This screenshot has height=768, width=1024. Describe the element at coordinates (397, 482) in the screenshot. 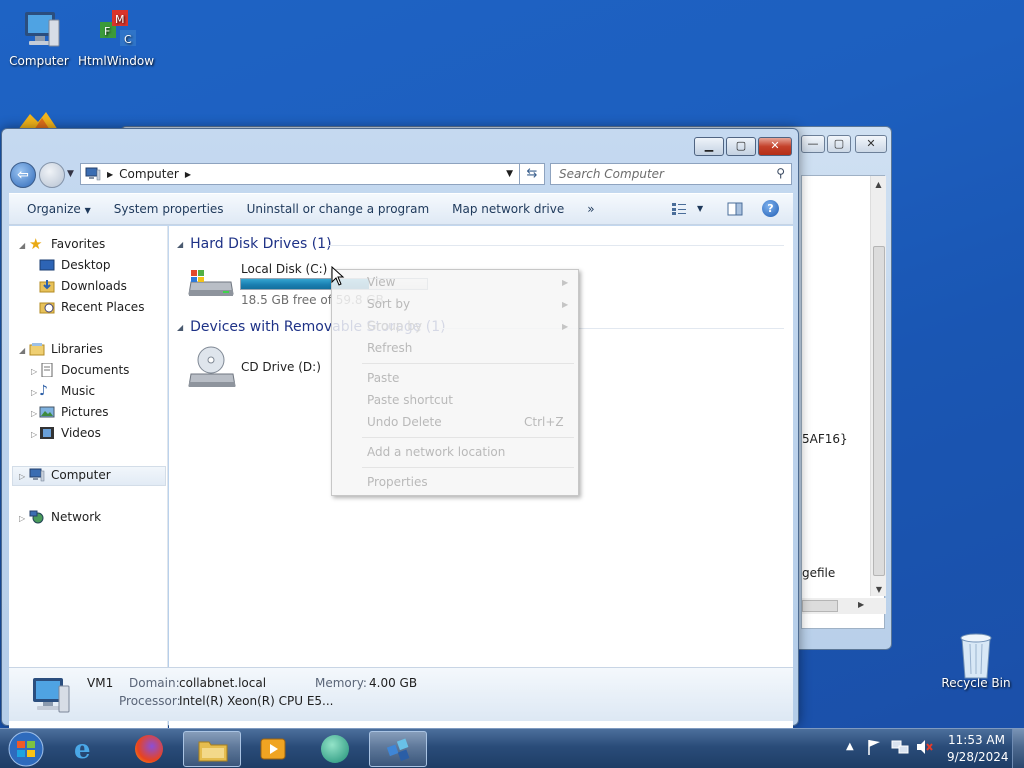

I see `menu-item-properties: Properties` at that location.